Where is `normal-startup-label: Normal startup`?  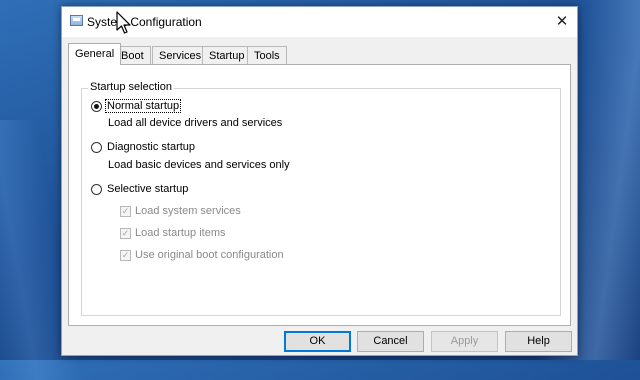 normal-startup-label: Normal startup is located at coordinates (143, 106).